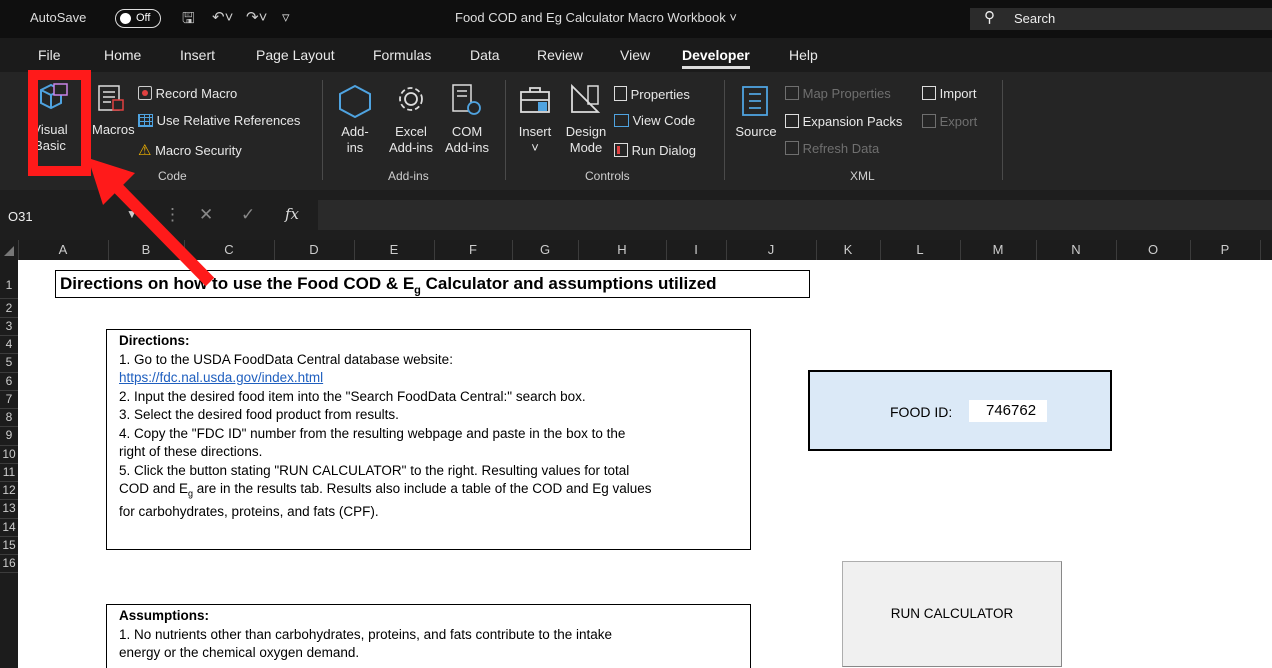 Image resolution: width=1272 pixels, height=668 pixels. I want to click on row-header: 15, so click(9, 545).